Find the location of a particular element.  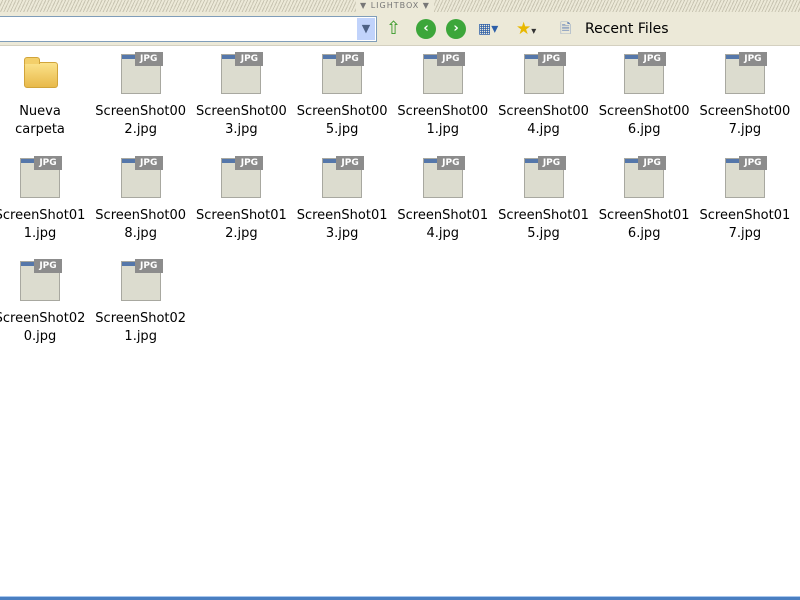

folder-item: Nueva carpeta is located at coordinates (45, 94).